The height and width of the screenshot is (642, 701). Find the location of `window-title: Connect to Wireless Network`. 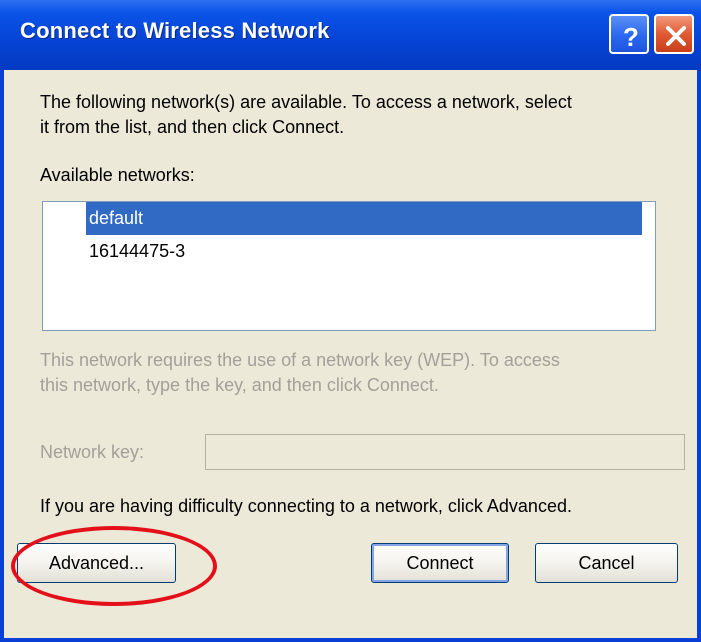

window-title: Connect to Wireless Network is located at coordinates (175, 30).